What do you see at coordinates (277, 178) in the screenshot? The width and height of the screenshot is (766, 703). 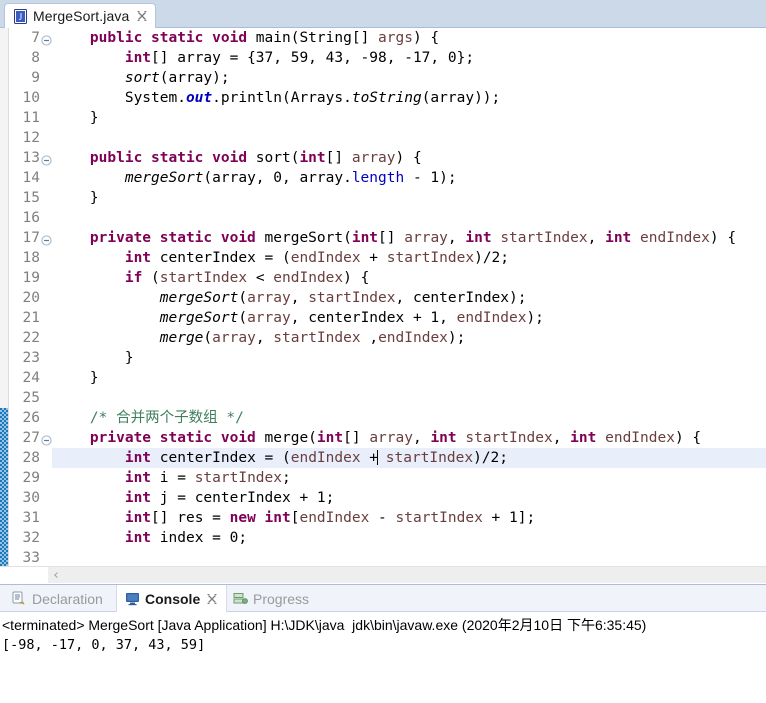 I see `code-token: (array, 0, array.` at bounding box center [277, 178].